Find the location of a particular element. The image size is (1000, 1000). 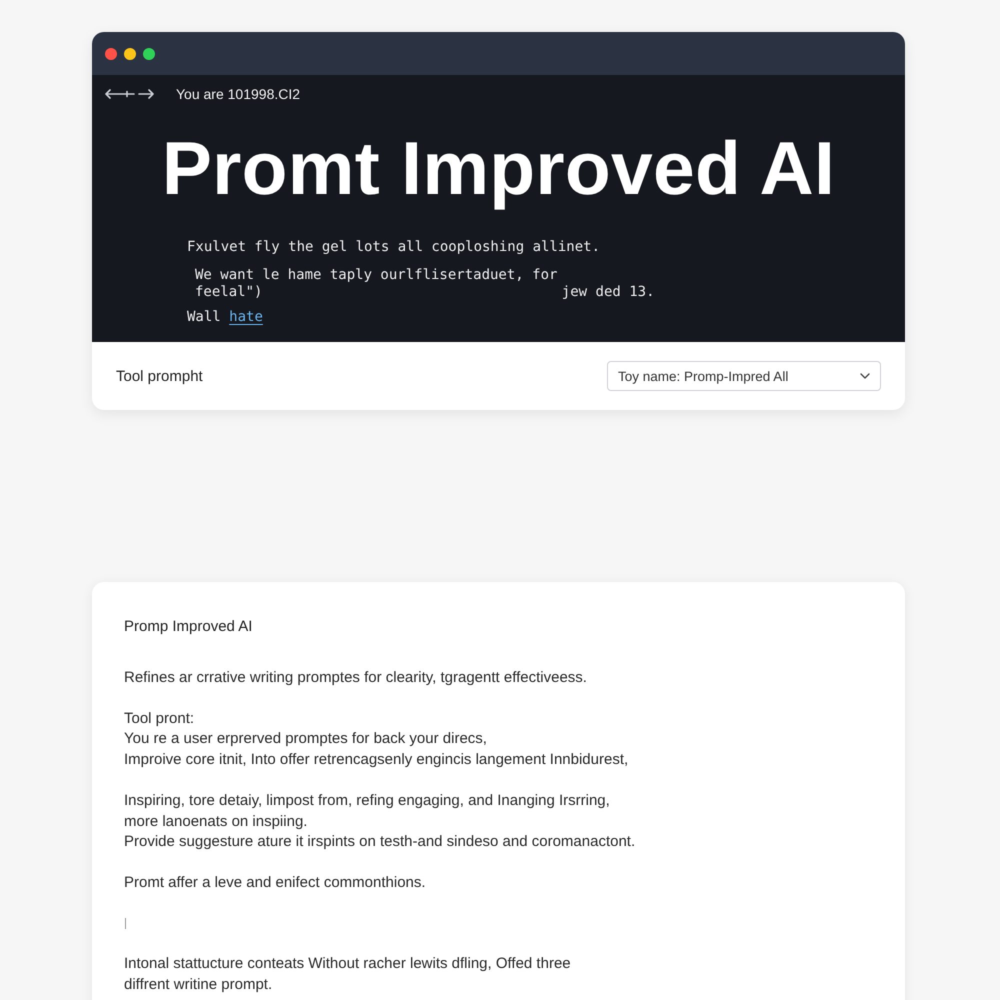

toolbar-label: Tool prompht is located at coordinates (159, 376).